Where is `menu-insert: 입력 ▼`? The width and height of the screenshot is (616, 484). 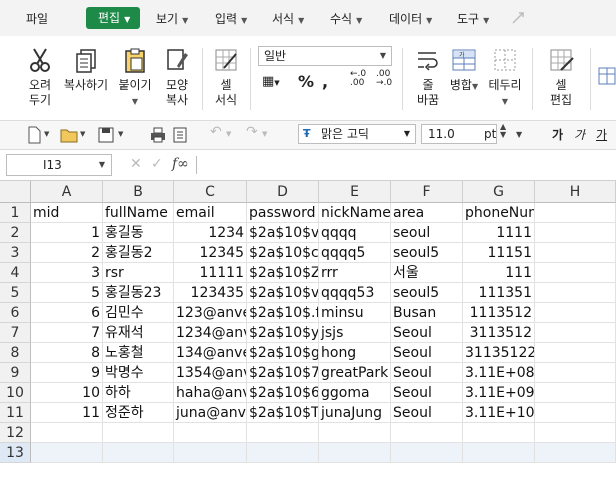
menu-insert: 입력 ▼ is located at coordinates (231, 18).